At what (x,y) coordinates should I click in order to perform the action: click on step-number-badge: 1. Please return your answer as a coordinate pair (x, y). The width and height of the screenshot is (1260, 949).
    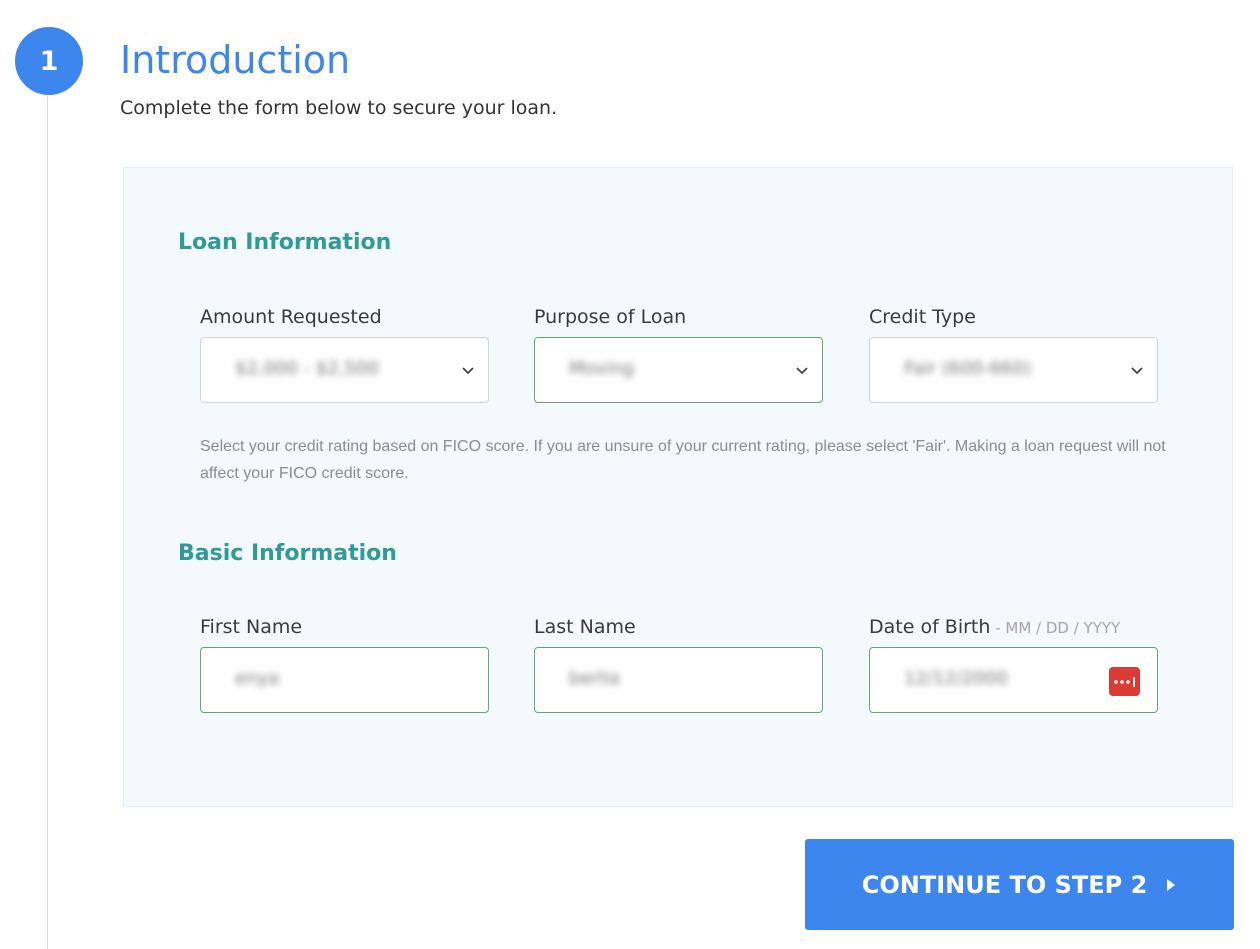
    Looking at the image, I should click on (49, 61).